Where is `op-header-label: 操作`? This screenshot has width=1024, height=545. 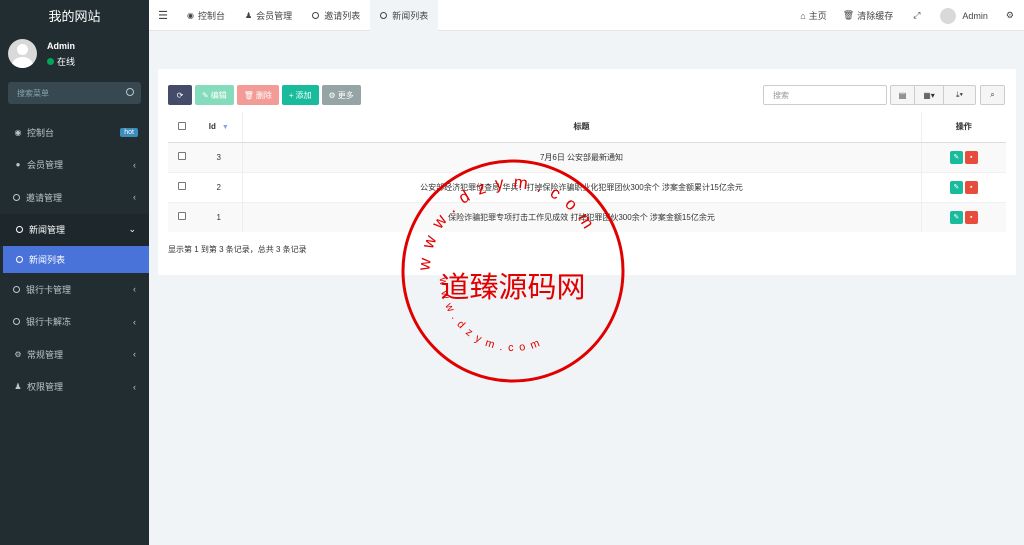
op-header-label: 操作 is located at coordinates (963, 127).